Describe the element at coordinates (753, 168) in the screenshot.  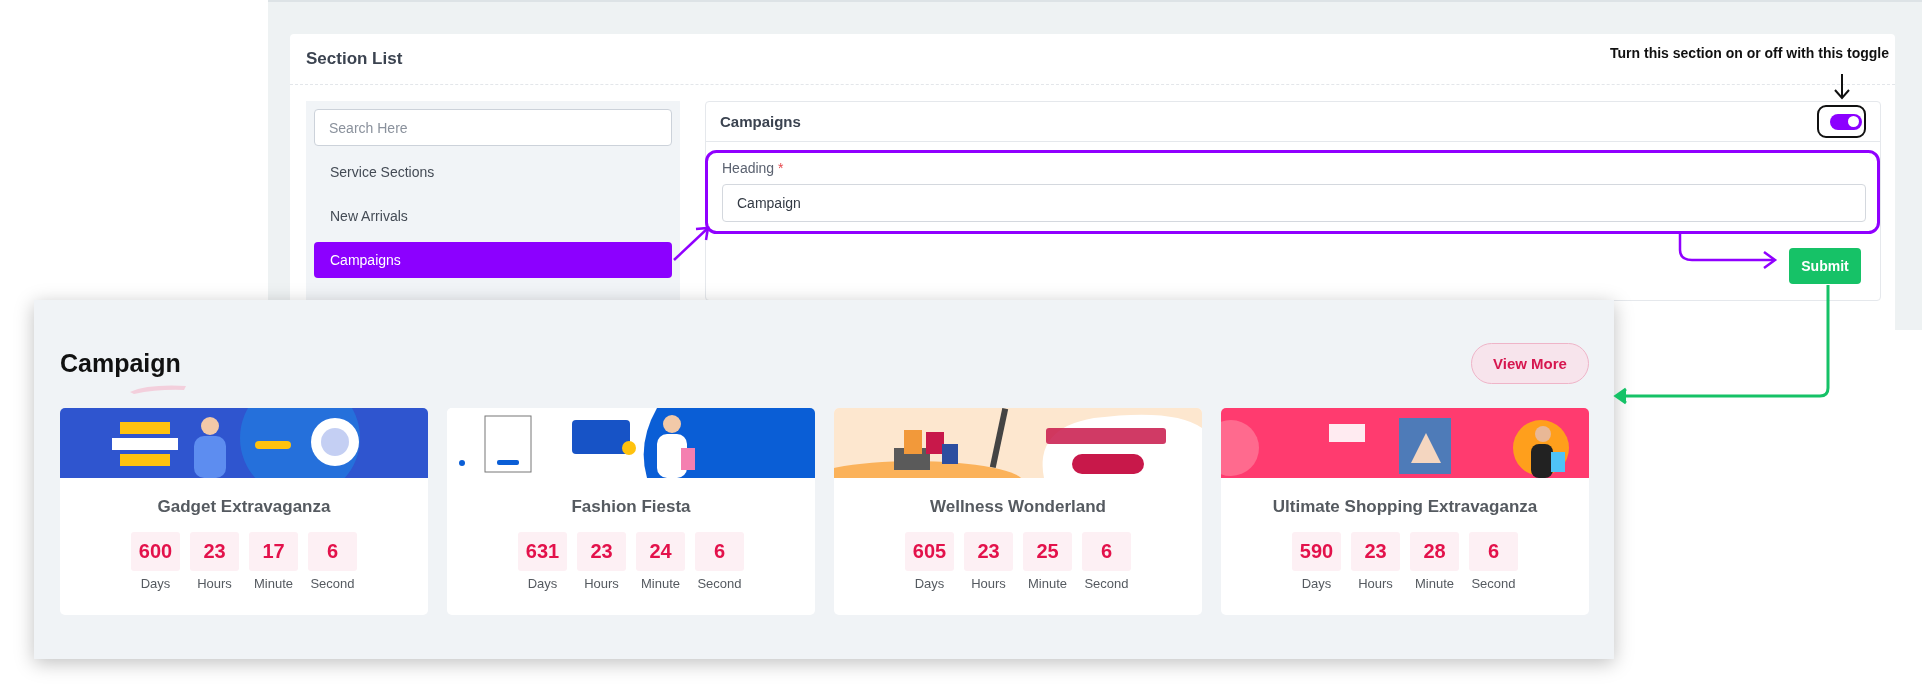
I see `field-label: Heading *` at that location.